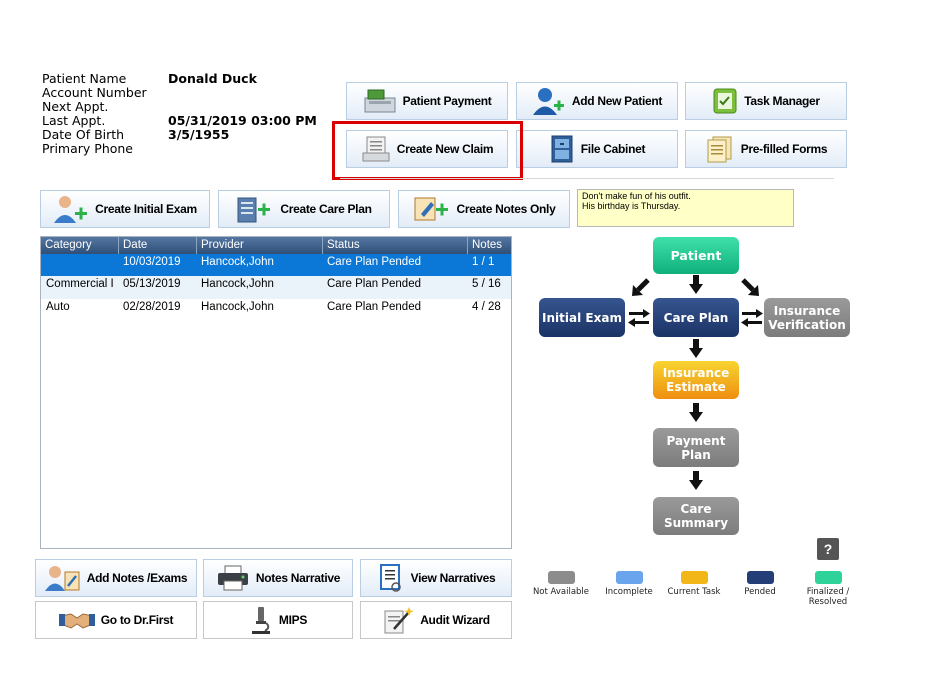 The height and width of the screenshot is (685, 935). Describe the element at coordinates (260, 620) in the screenshot. I see `microscope-icon` at that location.